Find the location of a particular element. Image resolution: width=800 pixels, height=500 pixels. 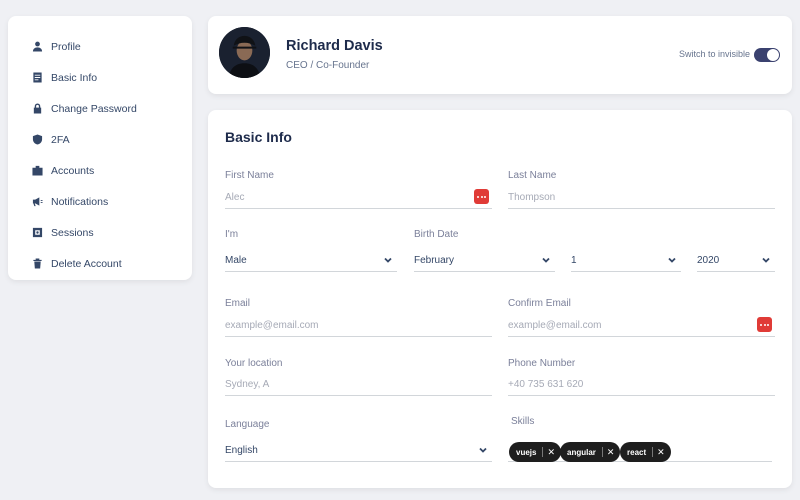

sidebar-item-2fa: 2FA is located at coordinates (100, 139).